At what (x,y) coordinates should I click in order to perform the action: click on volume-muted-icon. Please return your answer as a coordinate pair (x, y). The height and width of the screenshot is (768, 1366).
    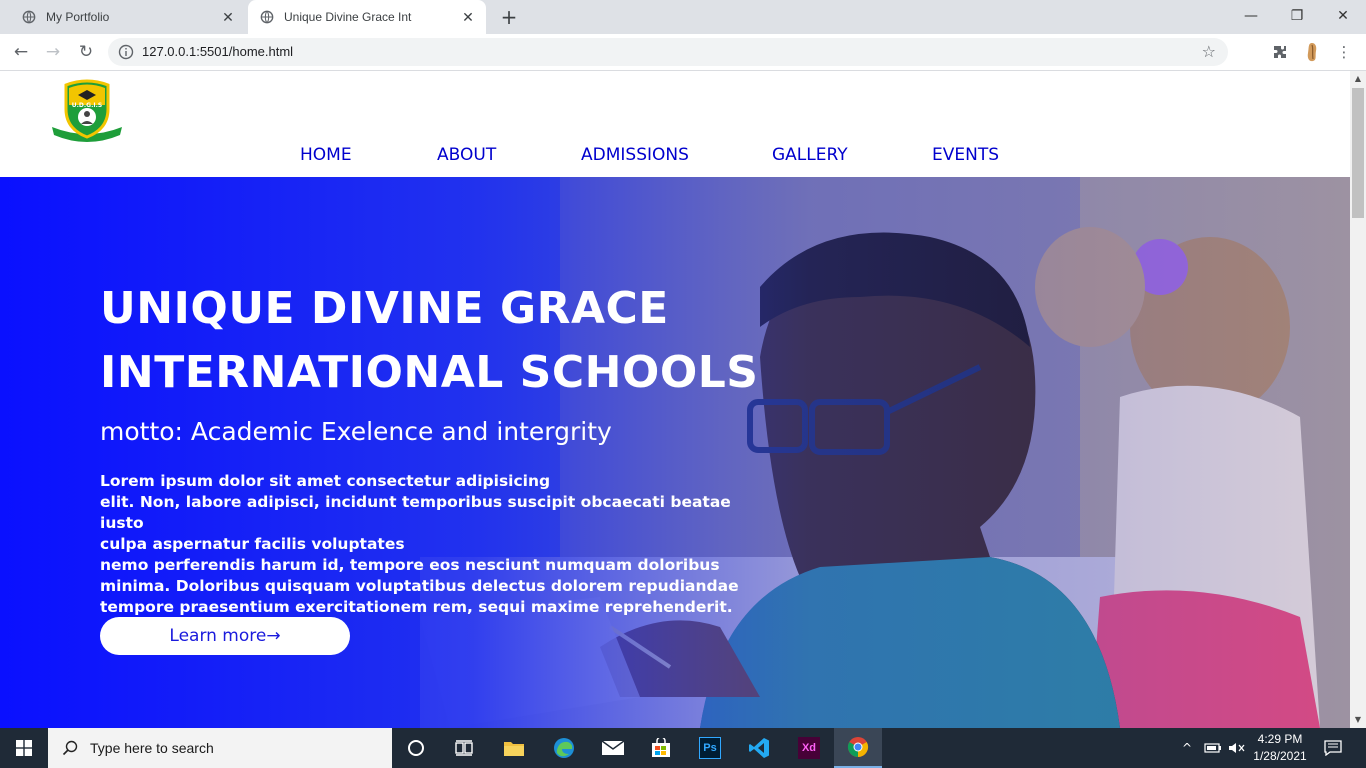
    Looking at the image, I should click on (1237, 748).